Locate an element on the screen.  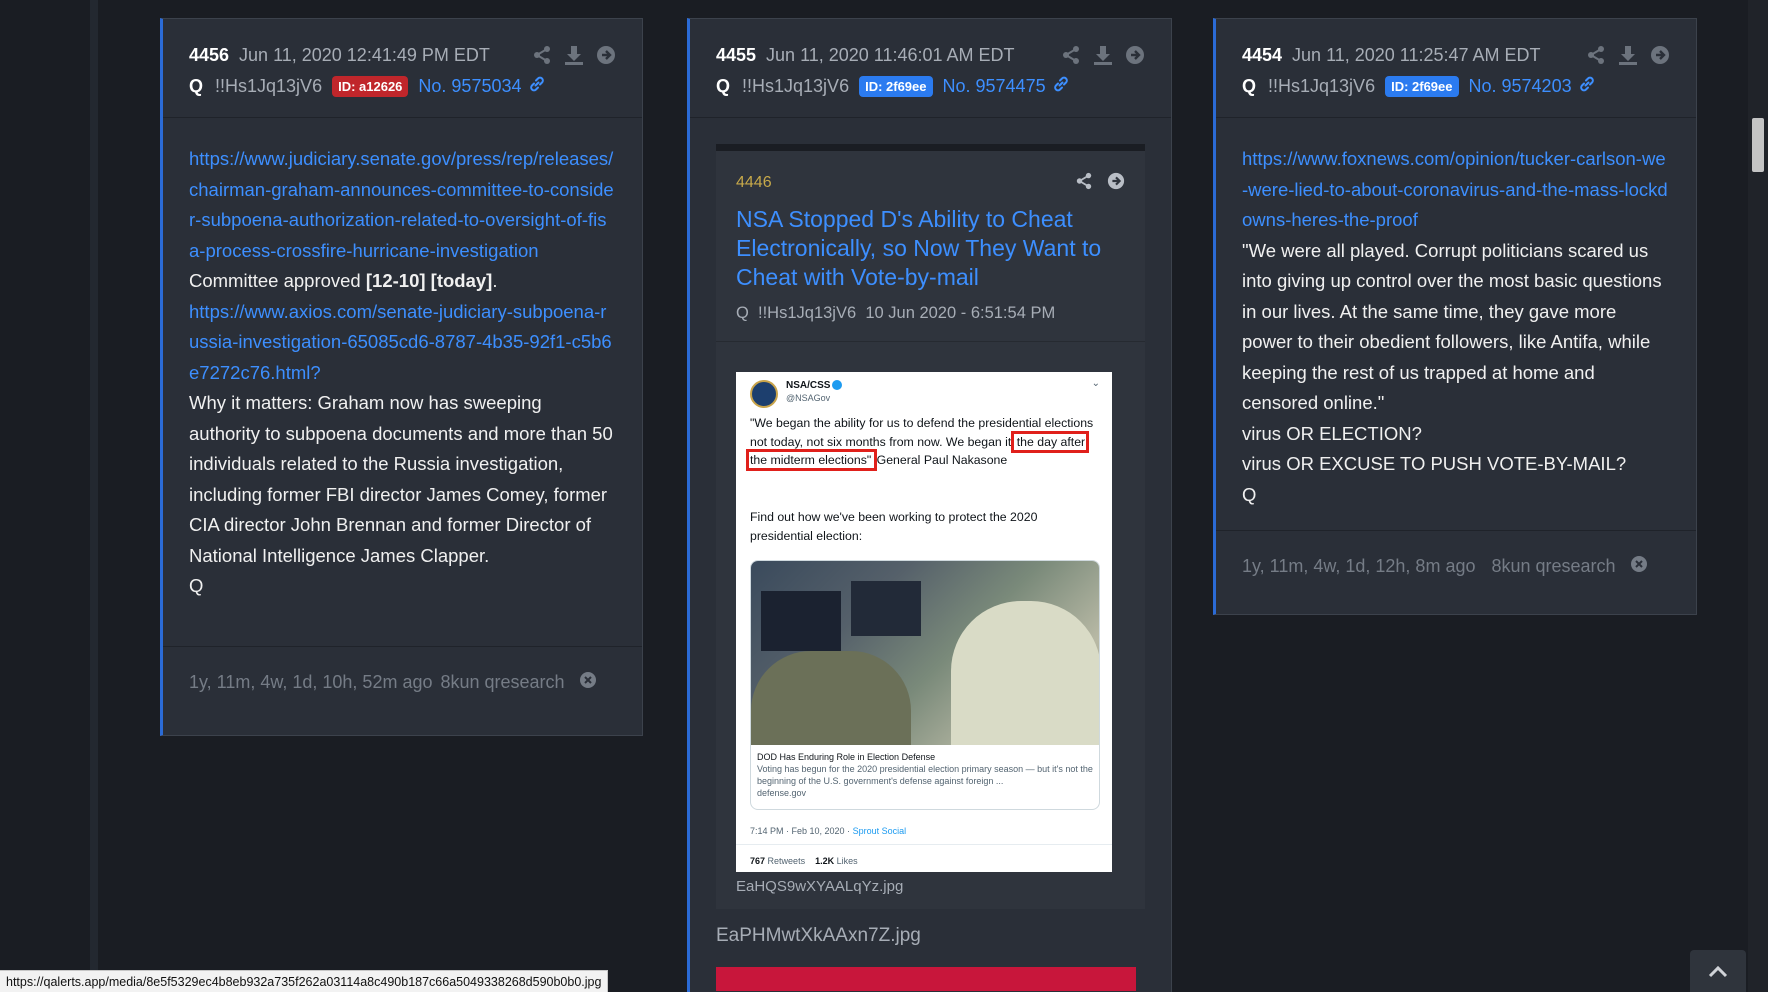
text-fragment: Committee approved is located at coordinates (277, 280).